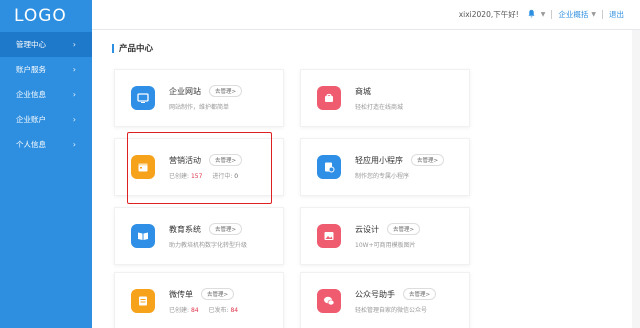 The image size is (640, 328). Describe the element at coordinates (205, 175) in the screenshot. I see `card-stats: 已创建: 157 进行中: 0` at that location.